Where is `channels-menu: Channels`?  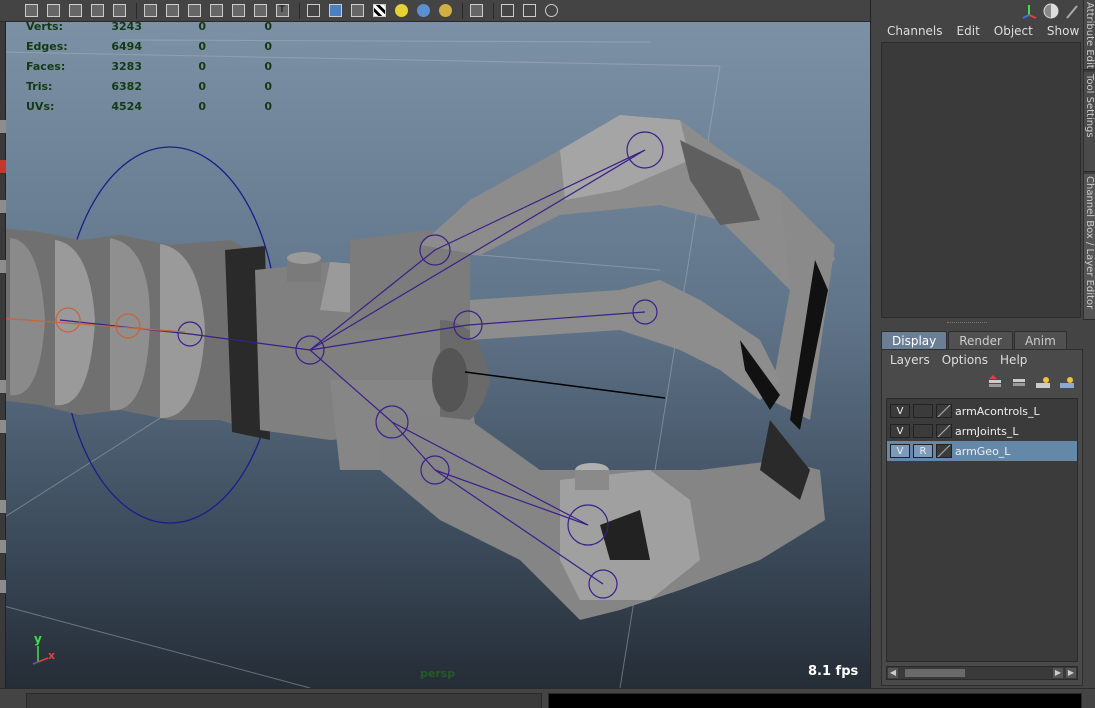
channels-menu: Channels is located at coordinates (915, 31).